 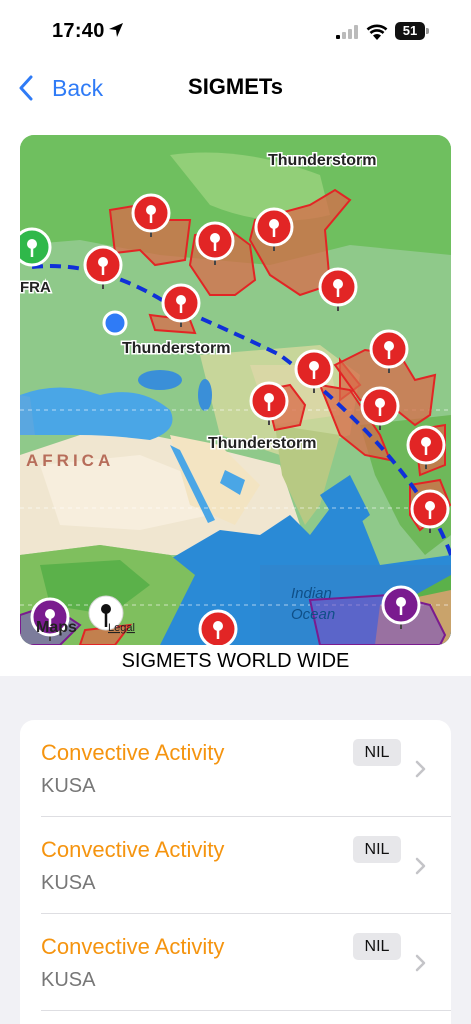 What do you see at coordinates (311, 593) in the screenshot?
I see `map-label-ocean: Indian` at bounding box center [311, 593].